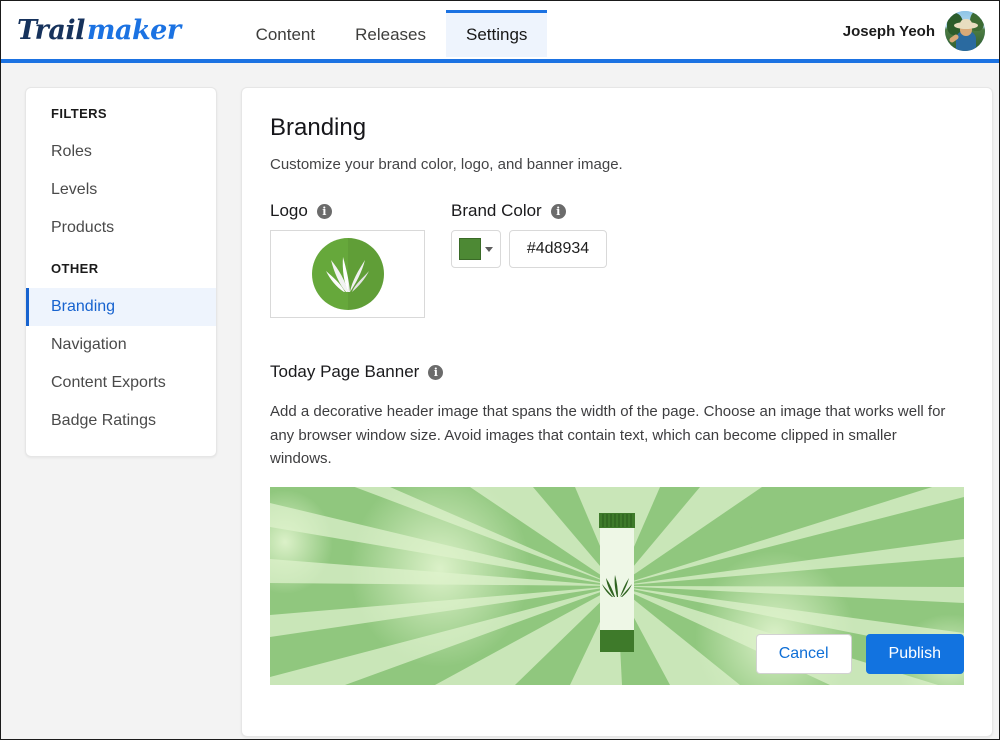  What do you see at coordinates (345, 371) in the screenshot?
I see `banner-label: Today Page Banner` at bounding box center [345, 371].